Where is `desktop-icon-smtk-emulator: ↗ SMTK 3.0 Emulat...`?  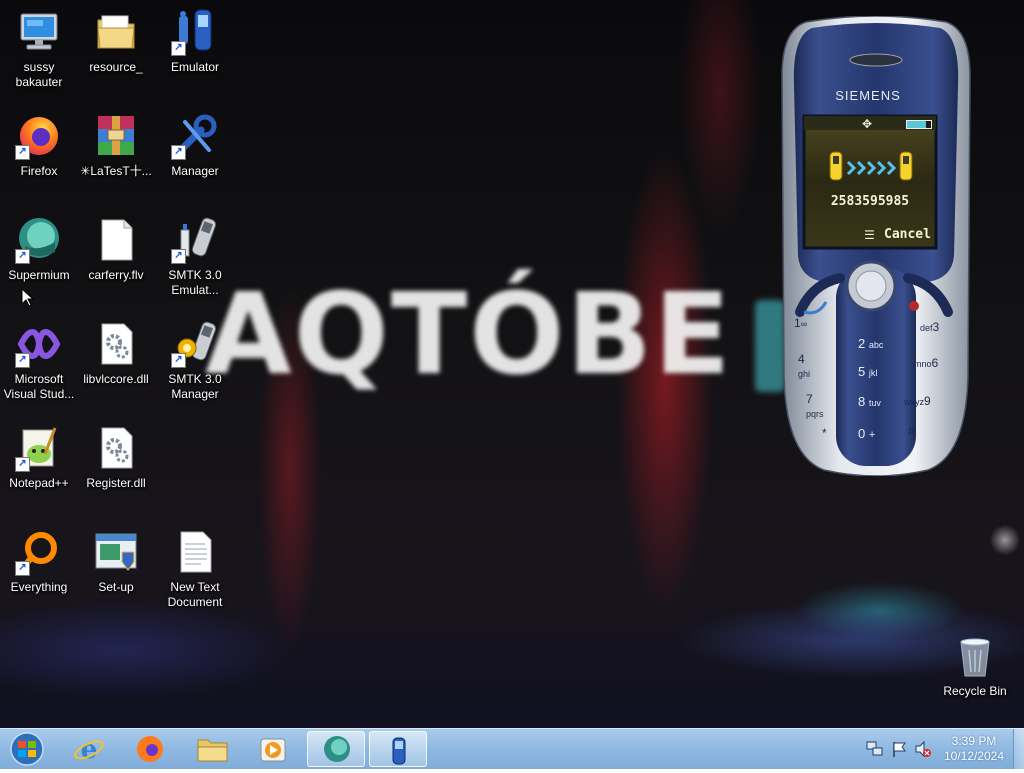 desktop-icon-smtk-emulator: ↗ SMTK 3.0 Emulat... is located at coordinates (195, 260).